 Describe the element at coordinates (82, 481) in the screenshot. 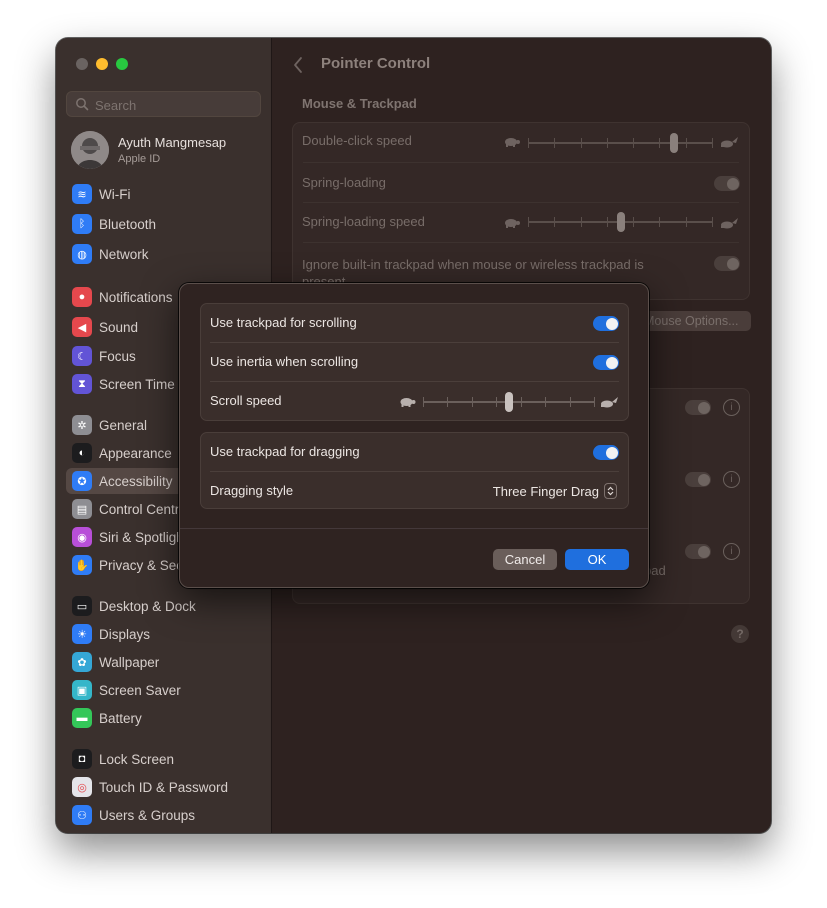

I see `accessibility-icon: ✪` at that location.